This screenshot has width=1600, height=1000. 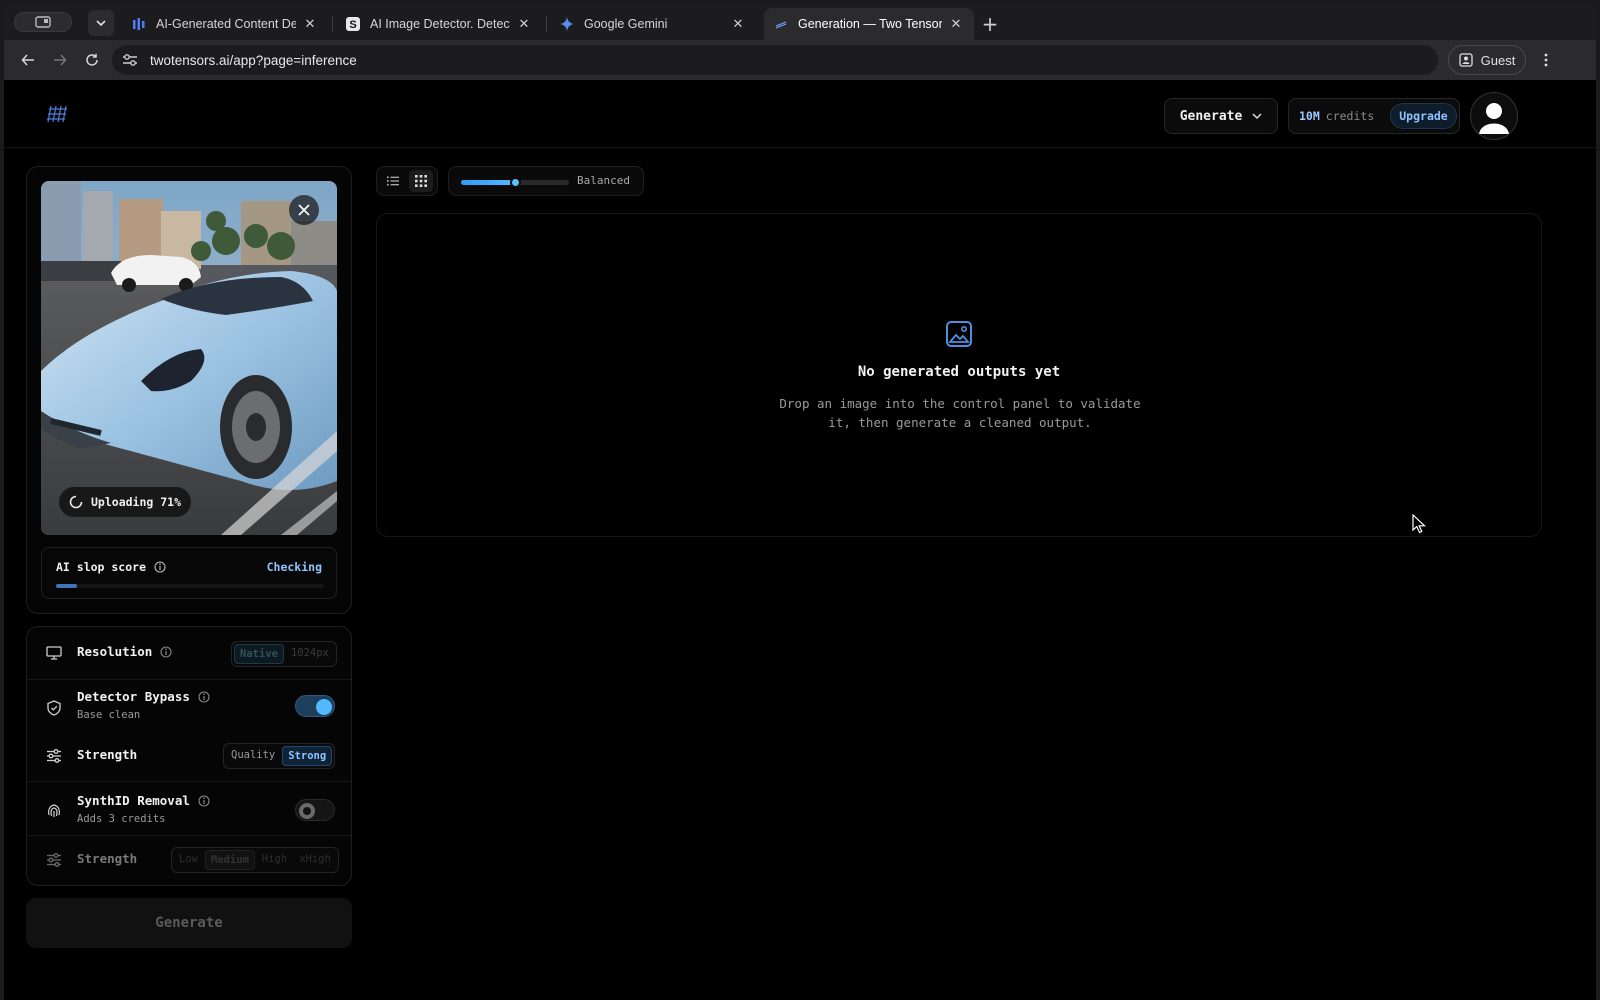 I want to click on synthid-toggle, so click(x=315, y=810).